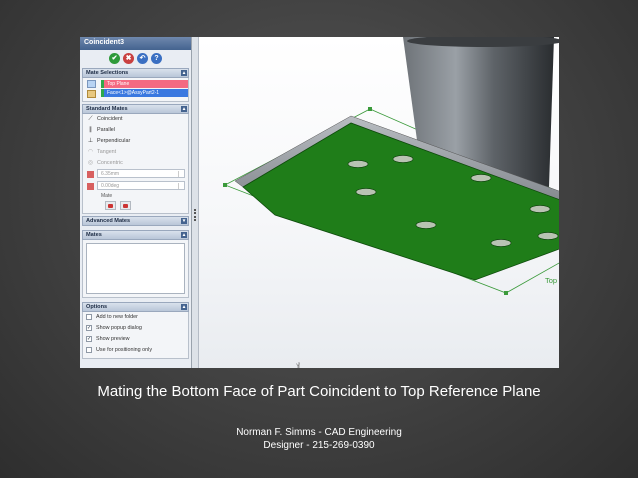 The height and width of the screenshot is (478, 638). I want to click on mates-box, so click(135, 269).